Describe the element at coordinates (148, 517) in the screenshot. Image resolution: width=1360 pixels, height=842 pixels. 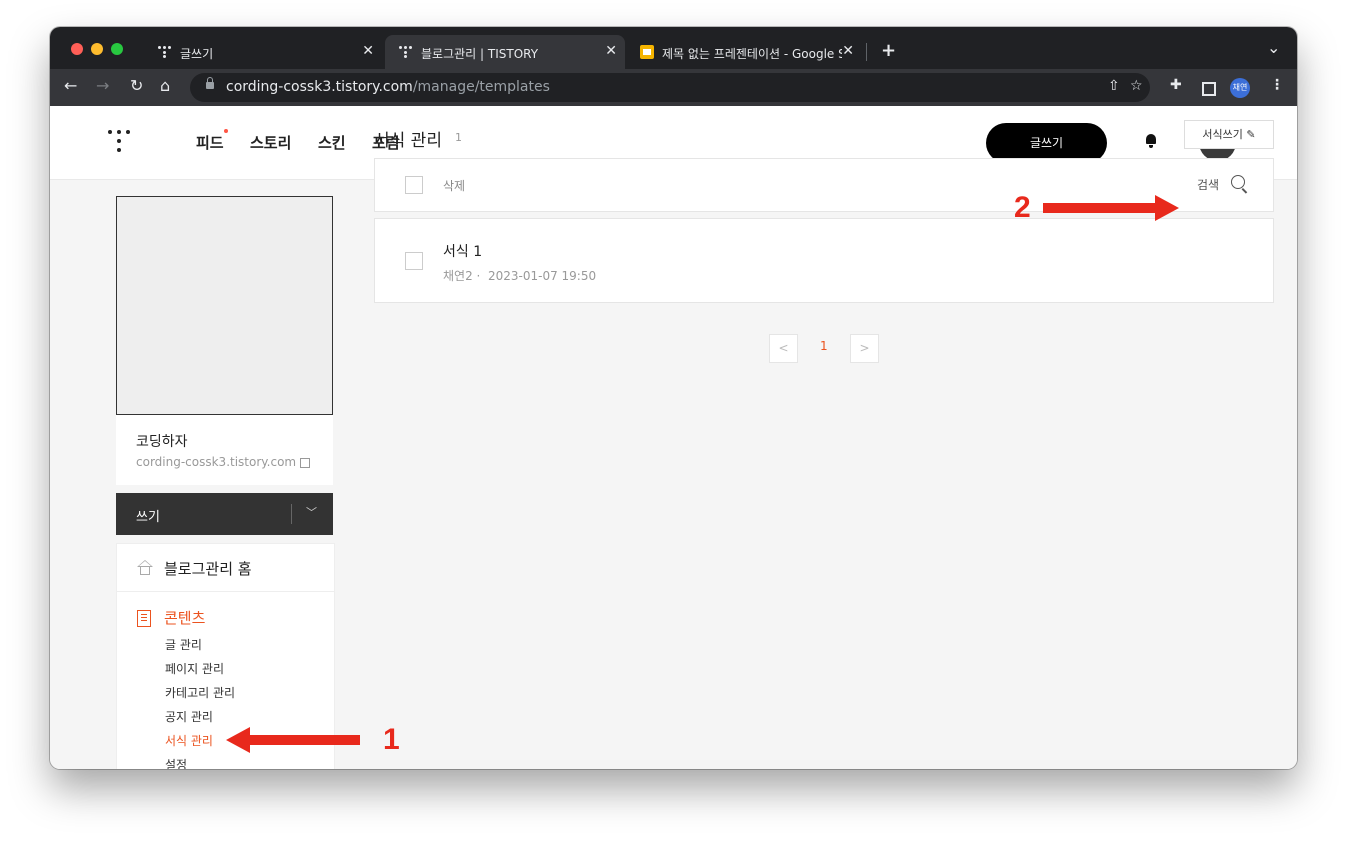
I see `write-dropdown-label: 쓰기` at that location.